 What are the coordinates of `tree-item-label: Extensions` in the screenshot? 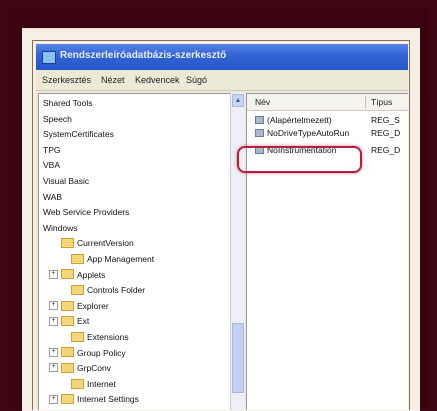 It's located at (108, 337).